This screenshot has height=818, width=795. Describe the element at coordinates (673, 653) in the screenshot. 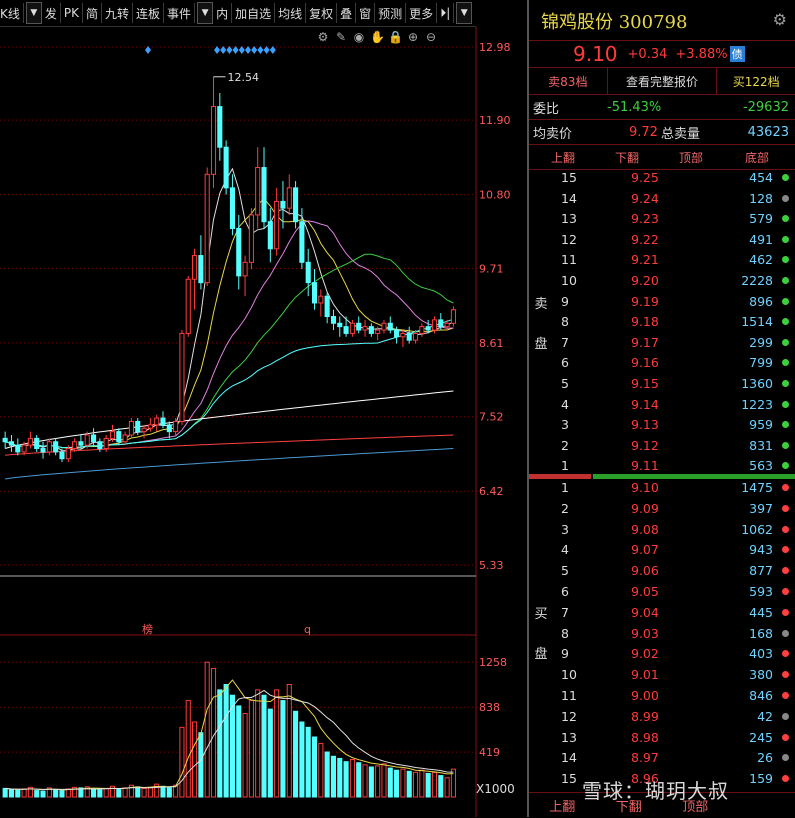

I see `buy-row: 9 9.02 403` at that location.